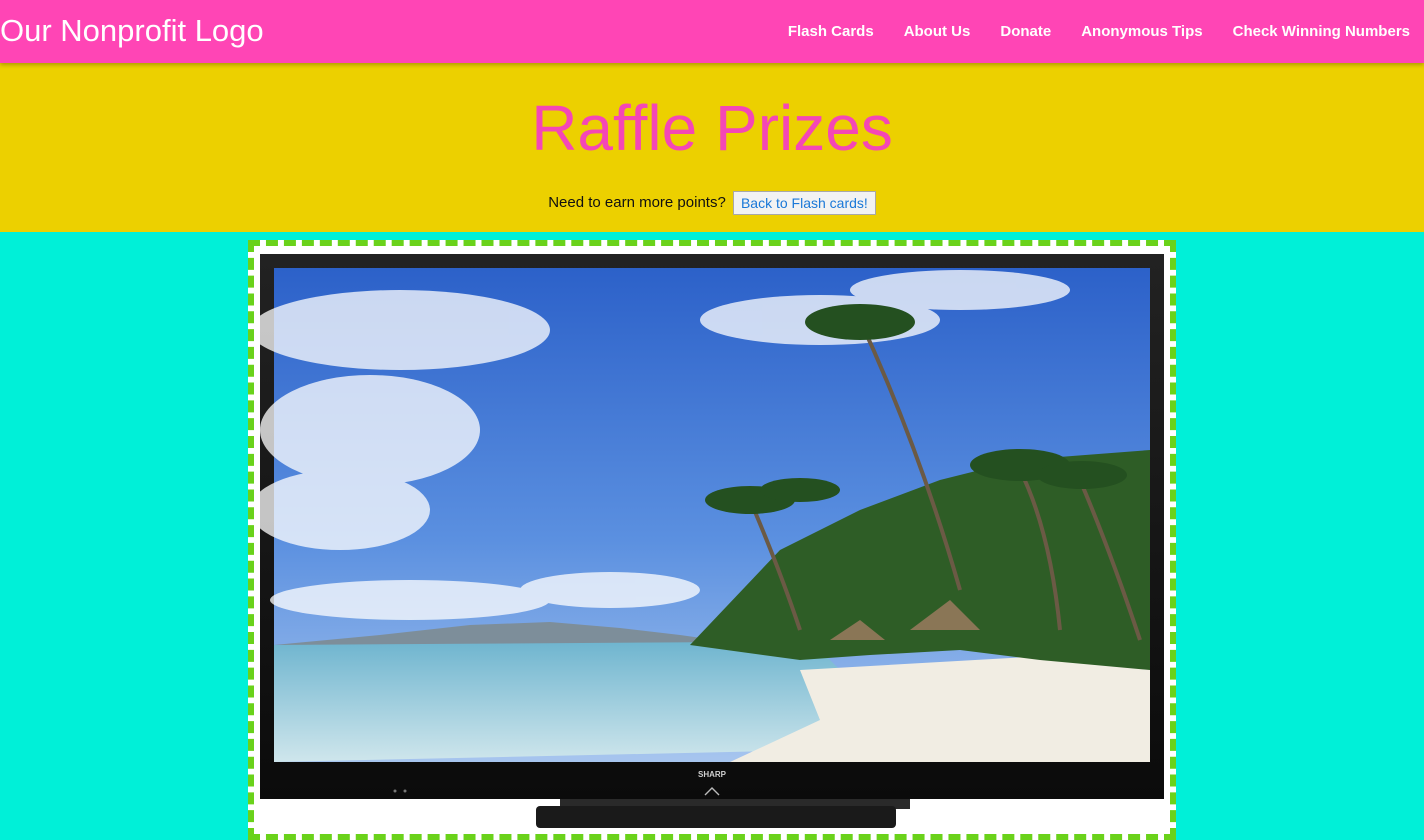  Describe the element at coordinates (637, 202) in the screenshot. I see `earn-points-prompt: Need to earn more points?` at that location.